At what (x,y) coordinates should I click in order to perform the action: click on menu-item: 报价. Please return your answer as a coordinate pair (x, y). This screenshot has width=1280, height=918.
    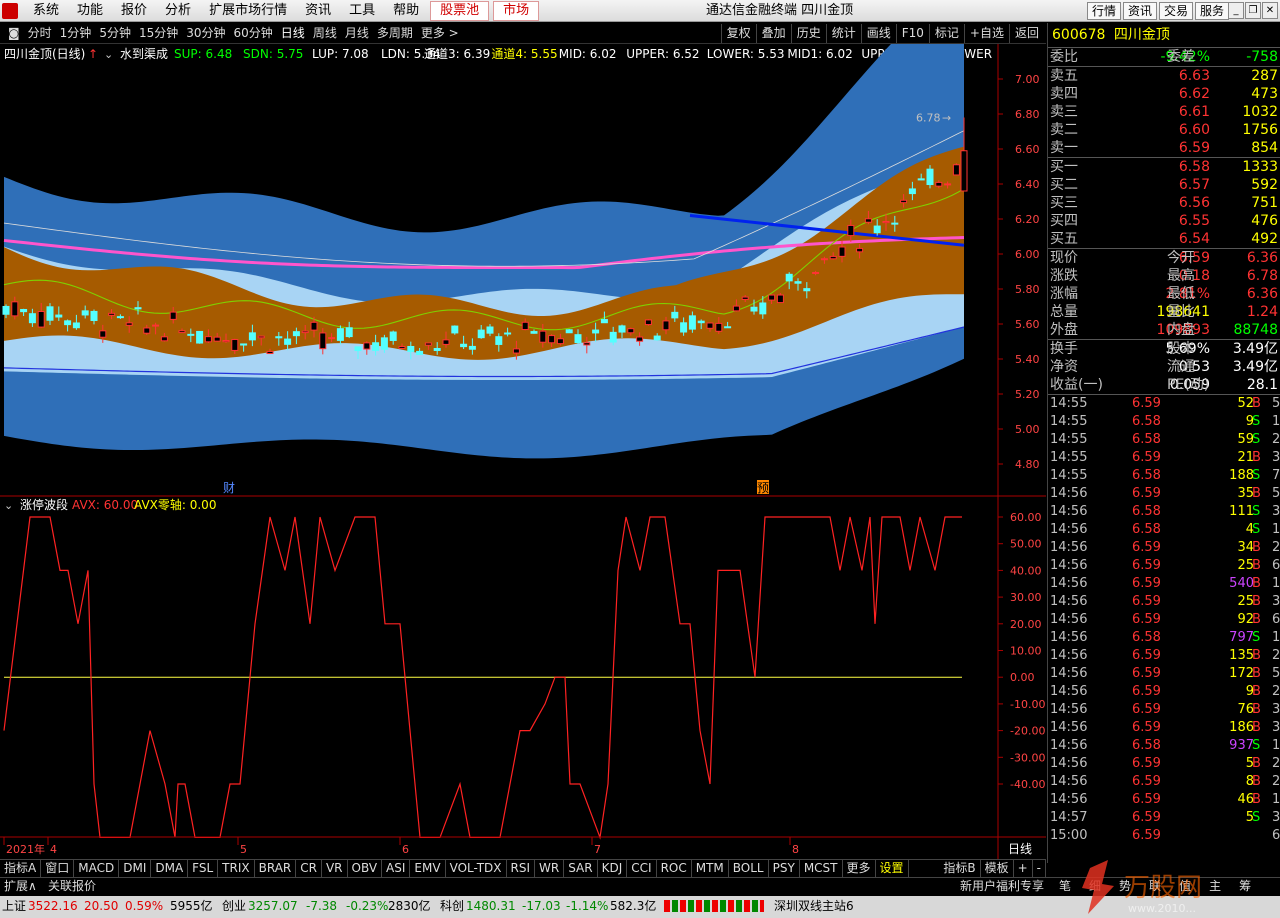
    Looking at the image, I should click on (134, 11).